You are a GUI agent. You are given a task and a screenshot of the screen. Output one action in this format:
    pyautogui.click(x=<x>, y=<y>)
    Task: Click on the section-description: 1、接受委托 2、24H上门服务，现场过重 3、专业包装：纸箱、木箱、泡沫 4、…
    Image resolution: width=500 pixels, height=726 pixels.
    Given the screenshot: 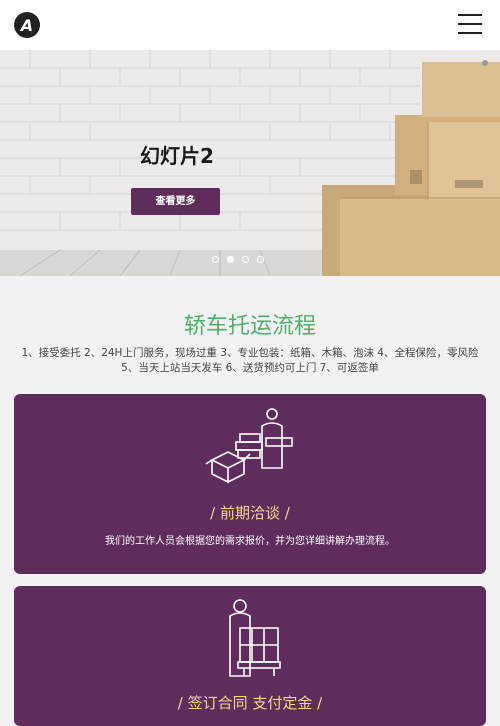 What is the action you would take?
    pyautogui.click(x=250, y=360)
    